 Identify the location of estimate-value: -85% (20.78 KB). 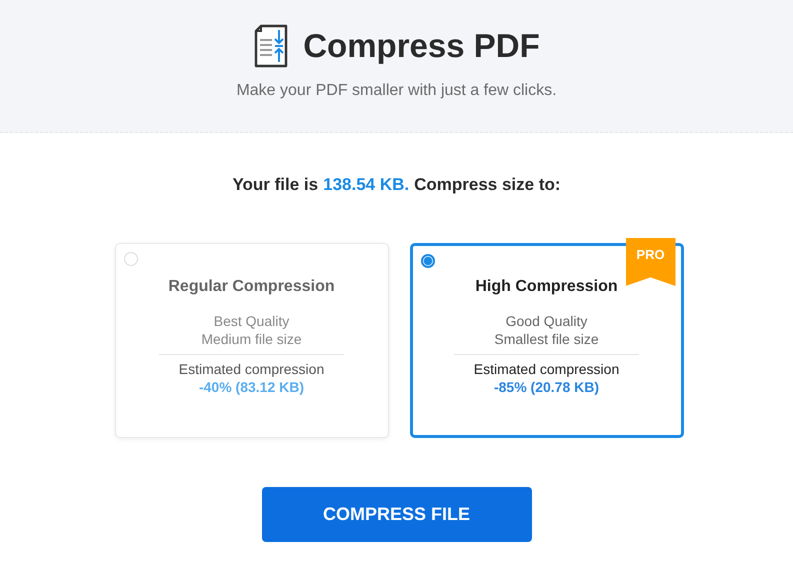
(547, 387).